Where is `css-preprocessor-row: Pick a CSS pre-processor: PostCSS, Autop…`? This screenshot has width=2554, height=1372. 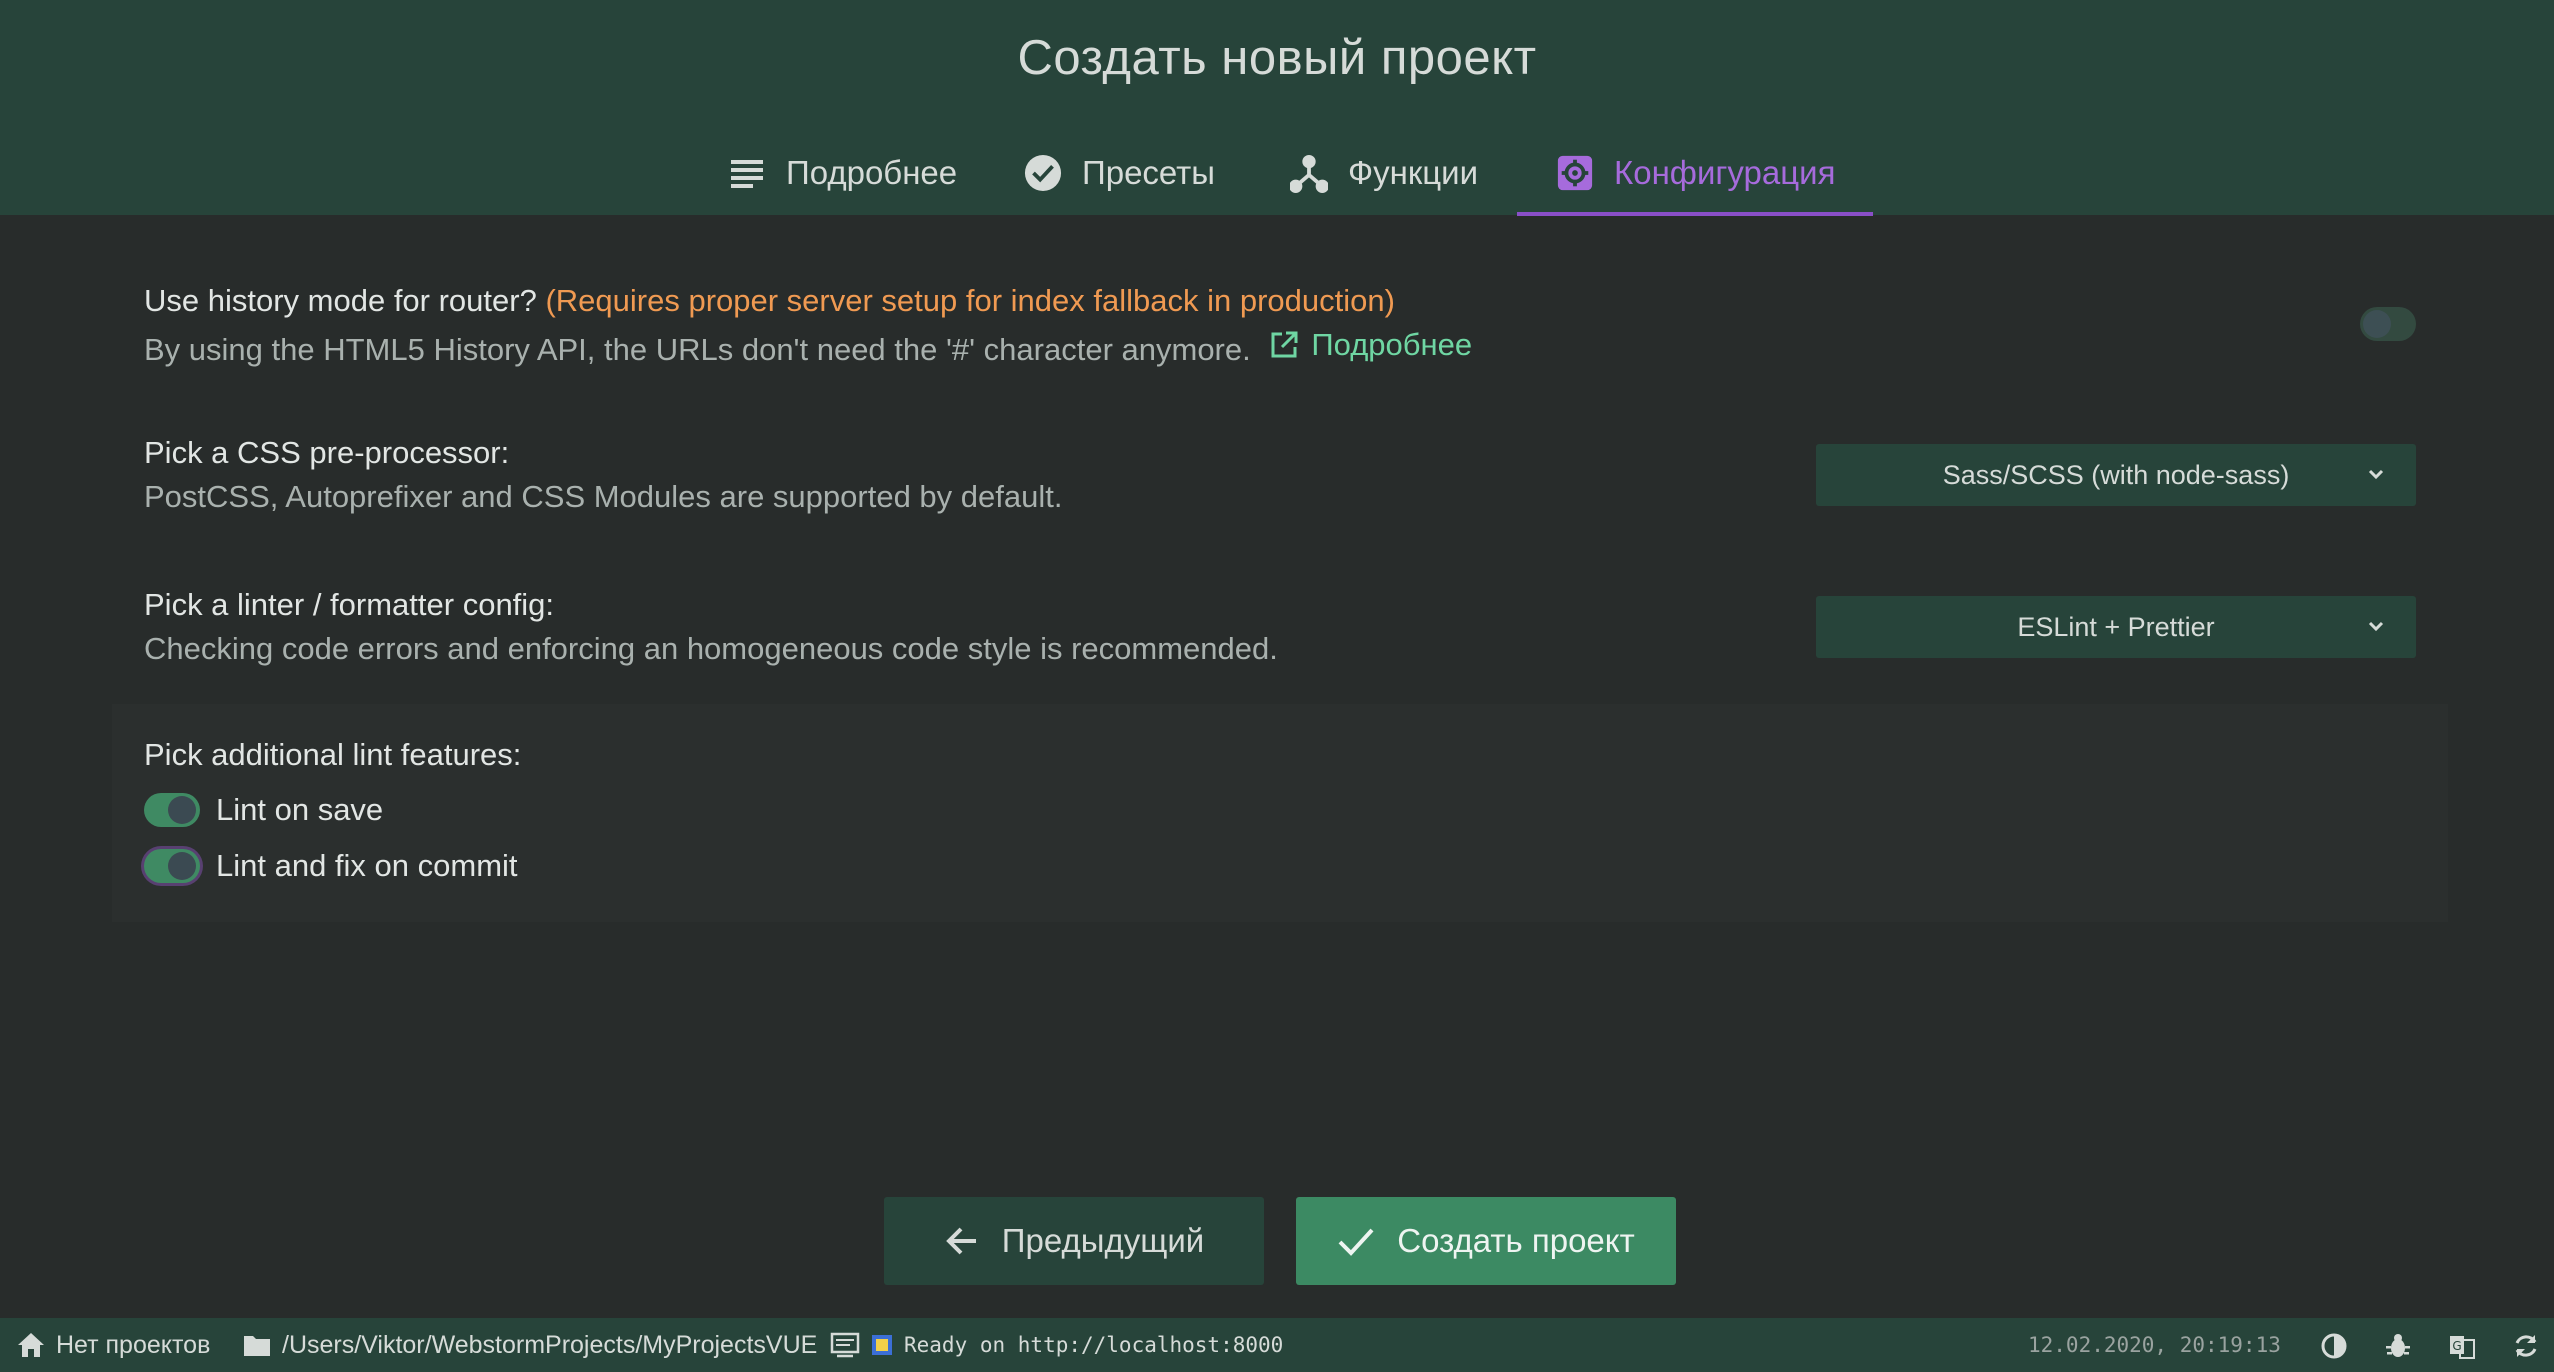 css-preprocessor-row: Pick a CSS pre-processor: PostCSS, Autop… is located at coordinates (603, 475).